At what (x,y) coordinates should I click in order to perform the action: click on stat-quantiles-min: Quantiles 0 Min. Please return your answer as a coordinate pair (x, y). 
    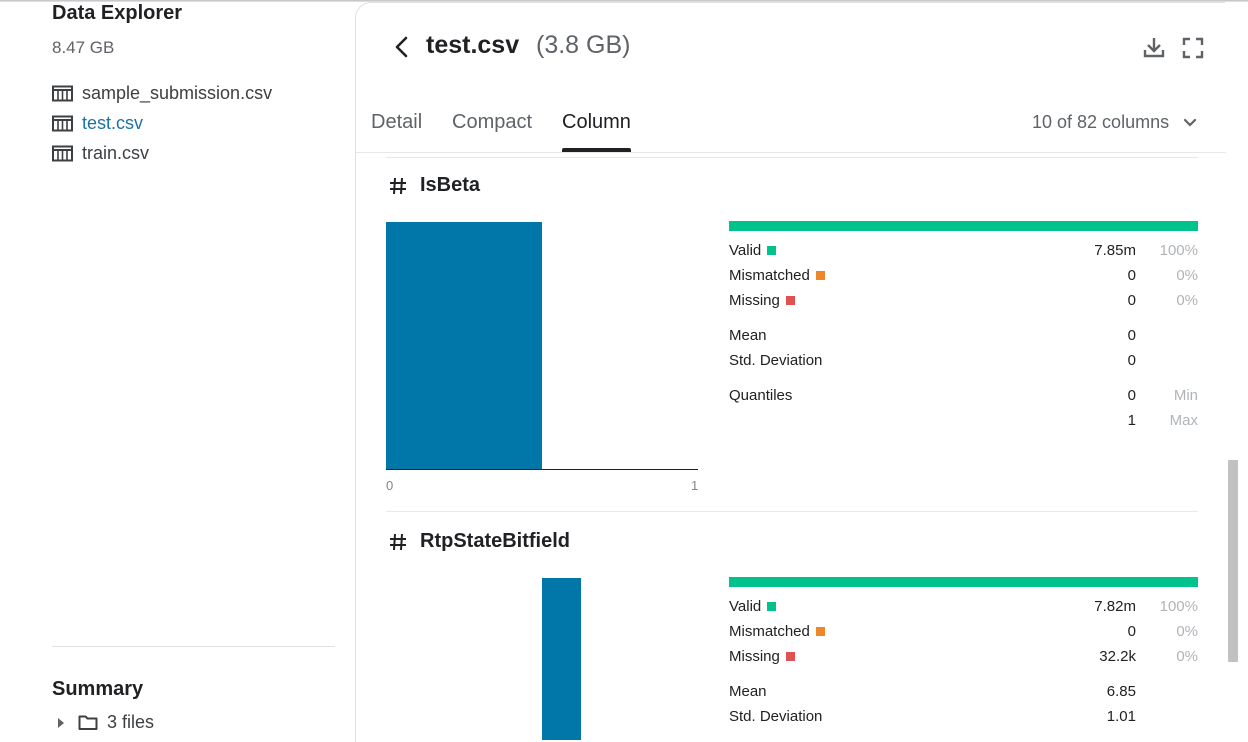
    Looking at the image, I should click on (963, 397).